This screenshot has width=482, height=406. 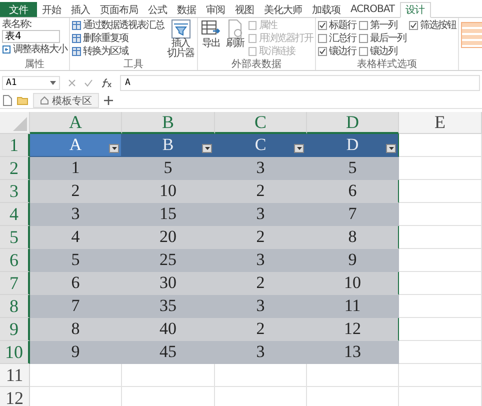 I want to click on row-header: 9, so click(x=15, y=329).